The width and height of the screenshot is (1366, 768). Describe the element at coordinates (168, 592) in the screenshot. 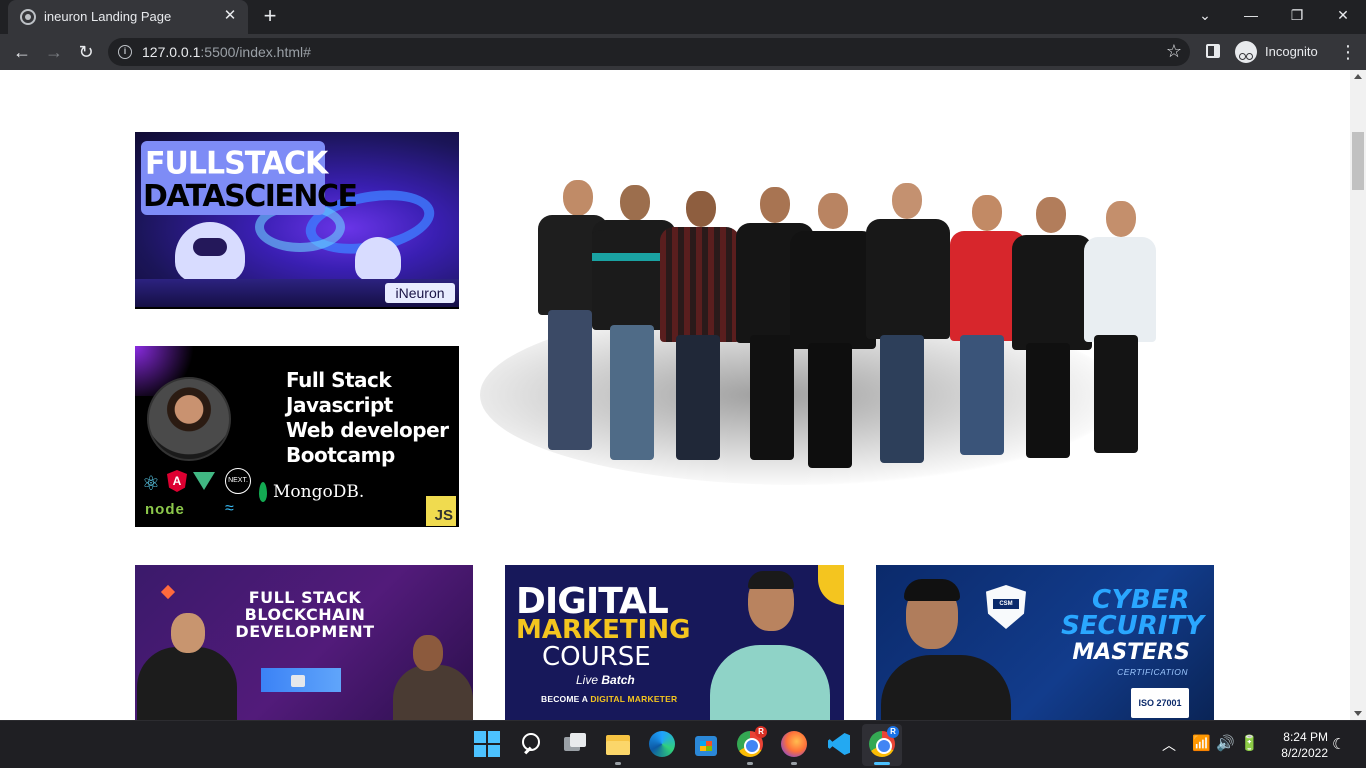

I see `decorative-diamond` at that location.